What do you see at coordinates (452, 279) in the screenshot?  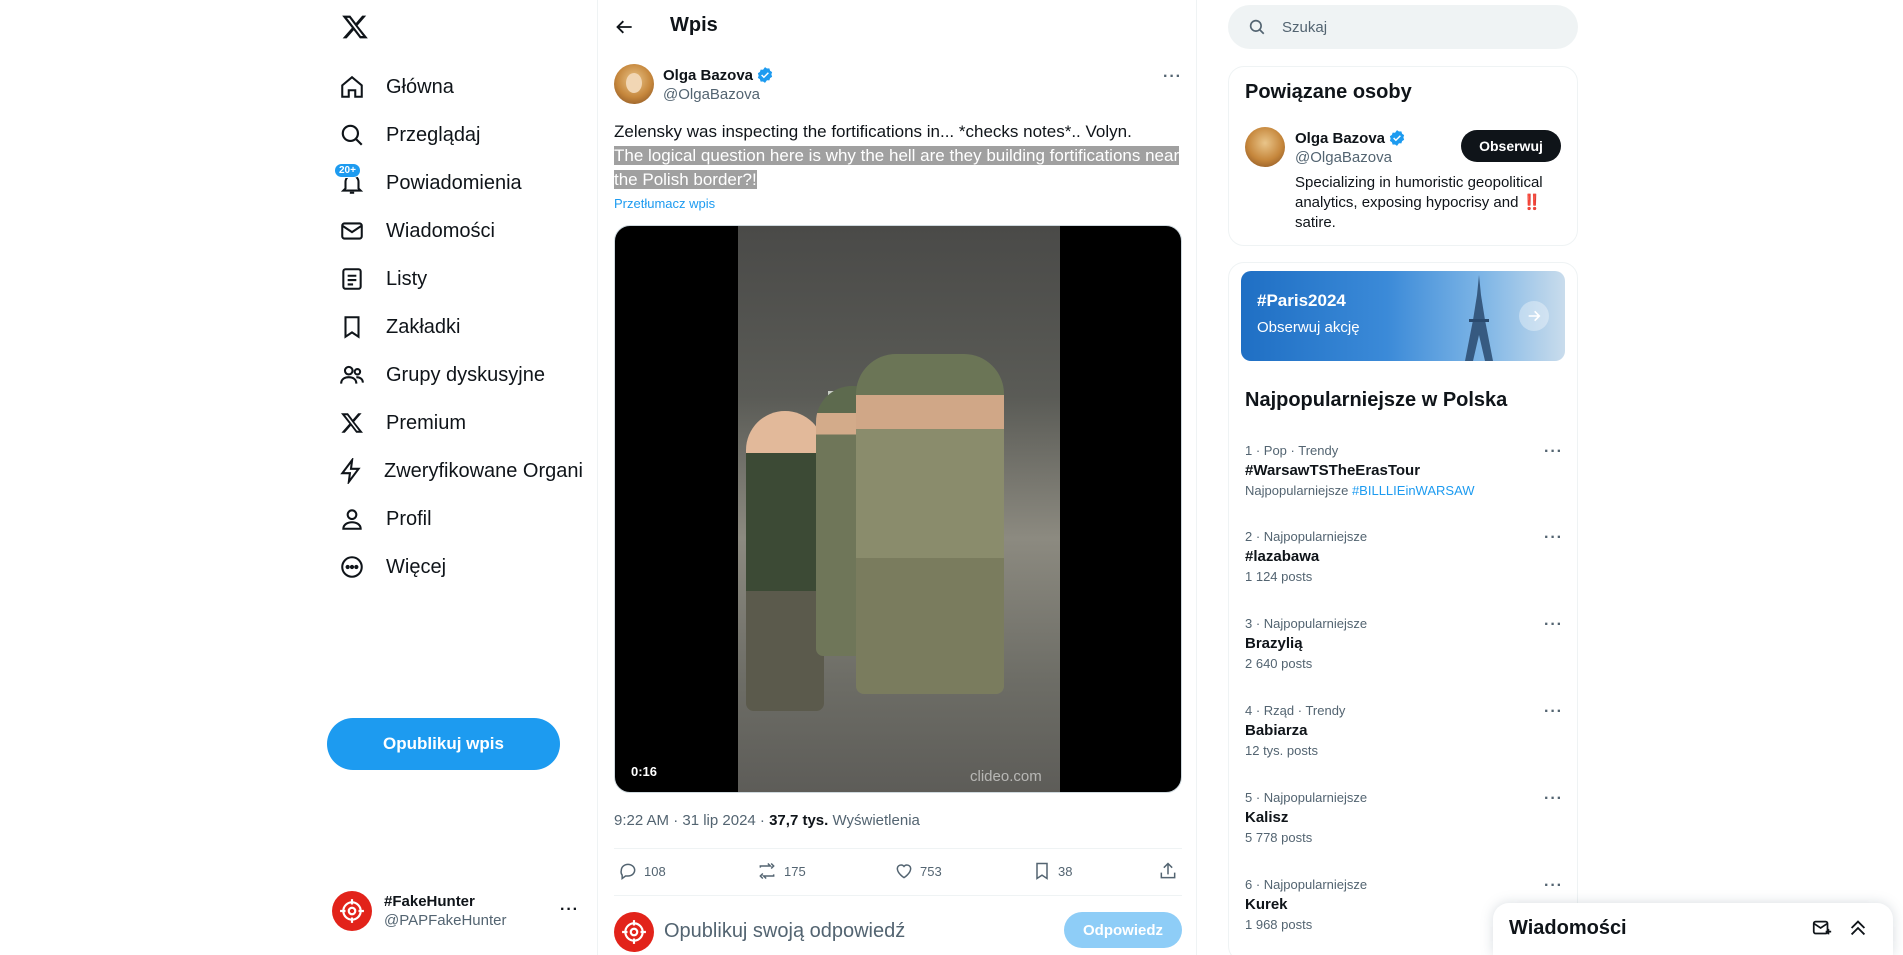 I see `nav-lists: Listy` at bounding box center [452, 279].